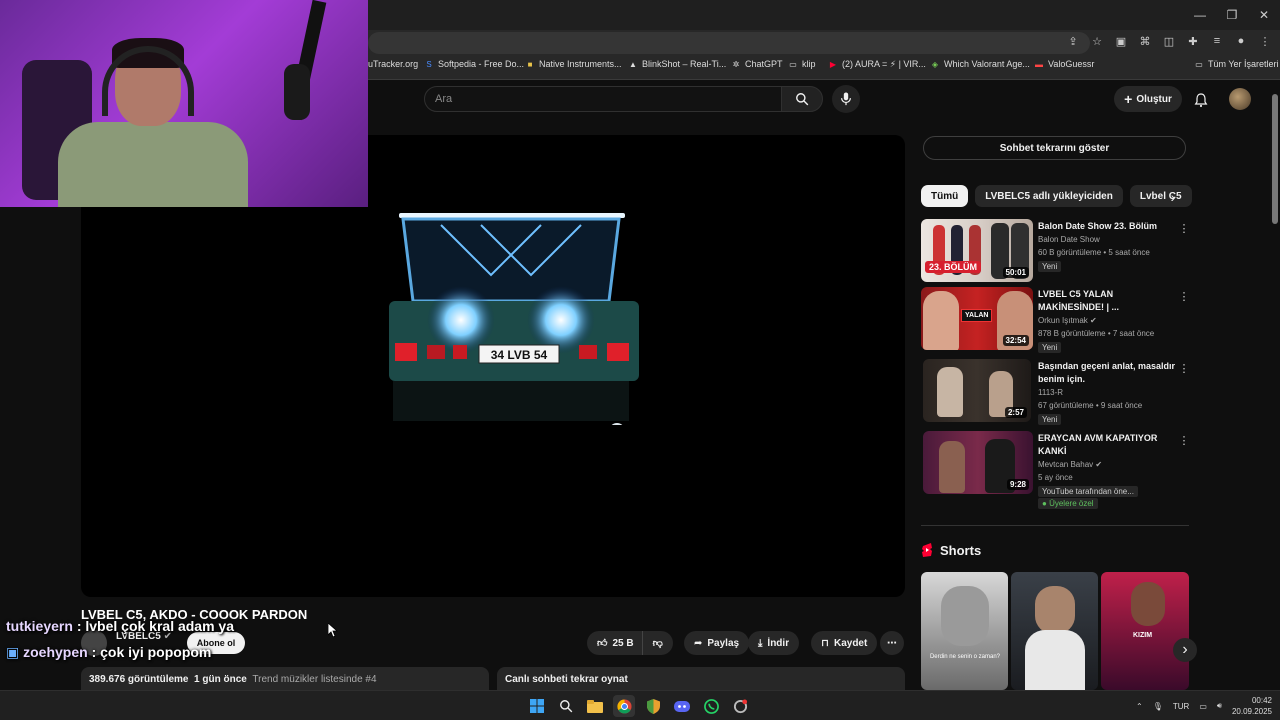 This screenshot has height=720, width=1280. I want to click on chat-replay-panel: Canlı sohbeti tekrar oynat, so click(701, 679).